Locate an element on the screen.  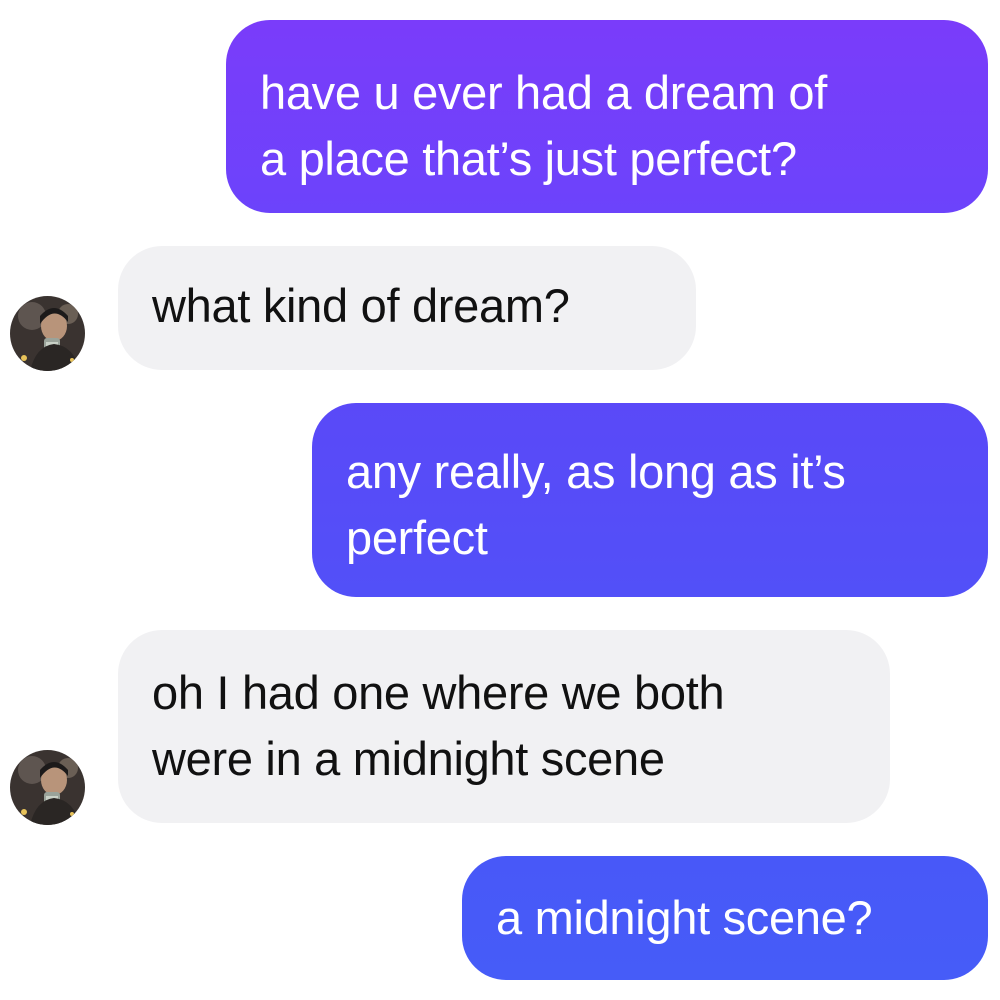
message-text-line: any really, as long as it’s is located at coordinates (596, 471).